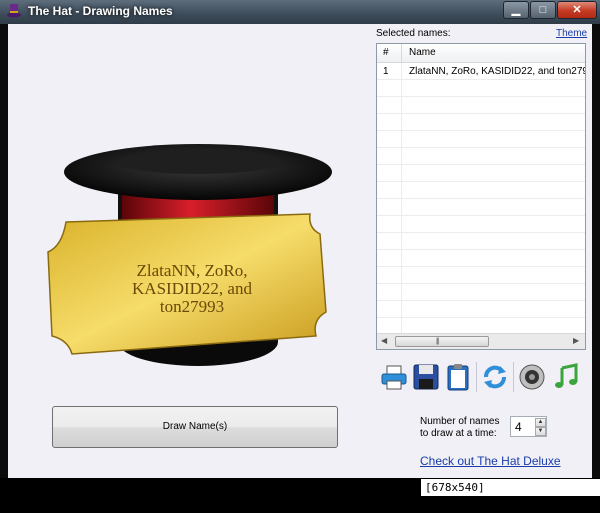 This screenshot has width=600, height=513. I want to click on names-count-value: 4, so click(518, 427).